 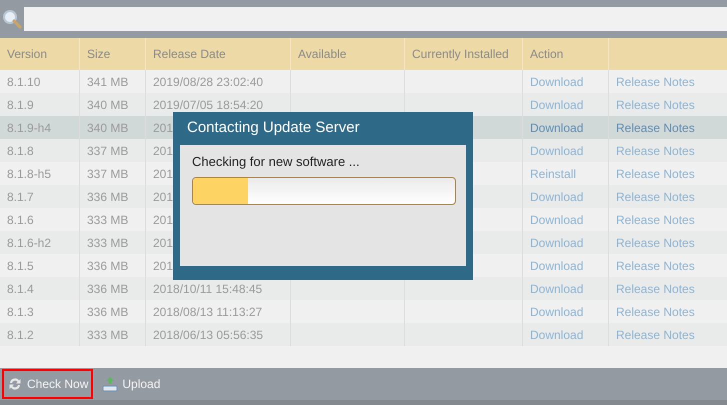 I want to click on table-cell: 333 MB, so click(x=113, y=334).